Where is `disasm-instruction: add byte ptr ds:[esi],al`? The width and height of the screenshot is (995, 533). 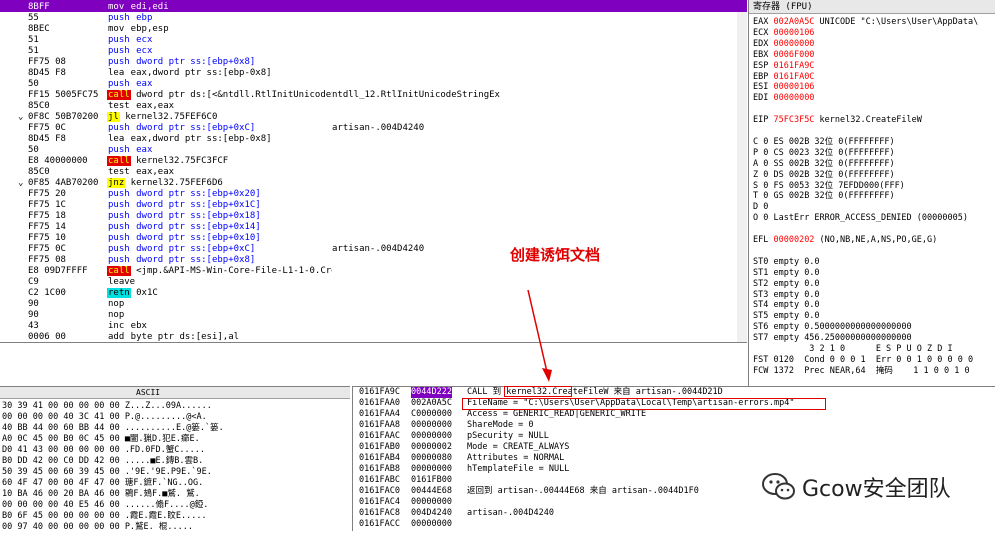 disasm-instruction: add byte ptr ds:[esi],al is located at coordinates (174, 337).